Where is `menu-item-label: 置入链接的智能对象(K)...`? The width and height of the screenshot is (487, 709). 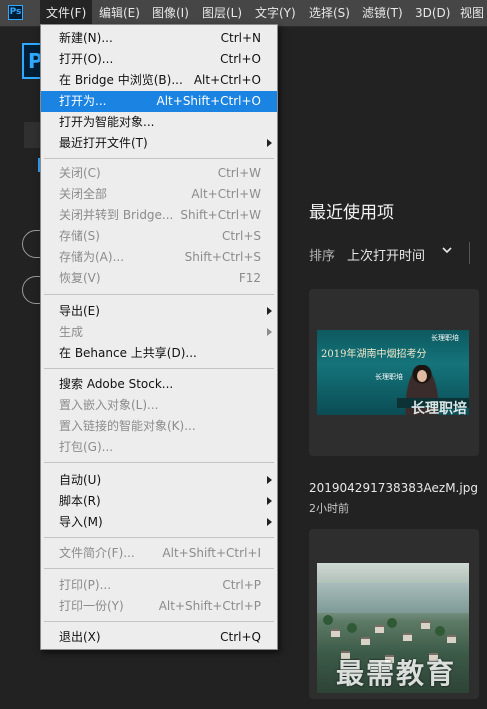 menu-item-label: 置入链接的智能对象(K)... is located at coordinates (127, 426).